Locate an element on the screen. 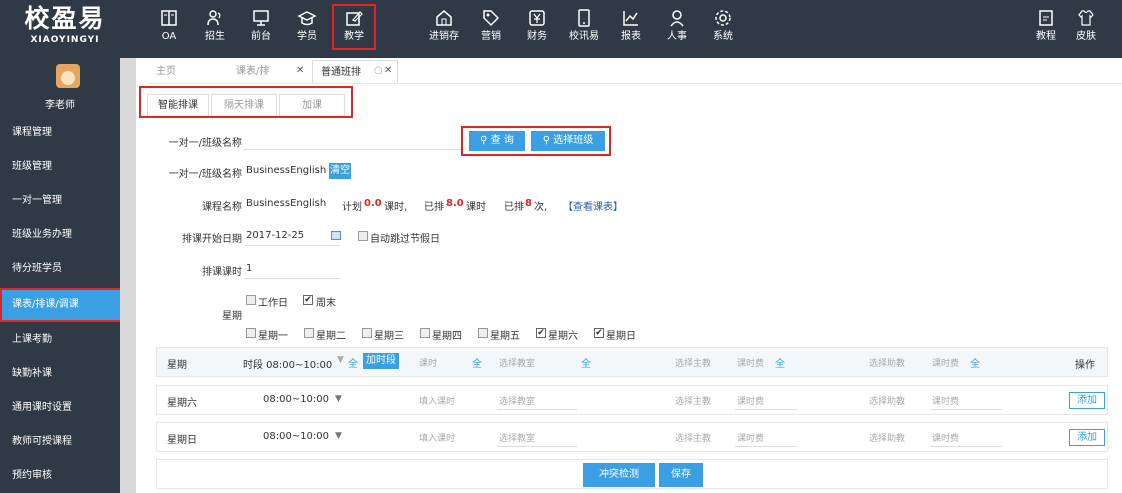 This screenshot has height=493, width=1122. monday-label: 星期一 is located at coordinates (273, 336).